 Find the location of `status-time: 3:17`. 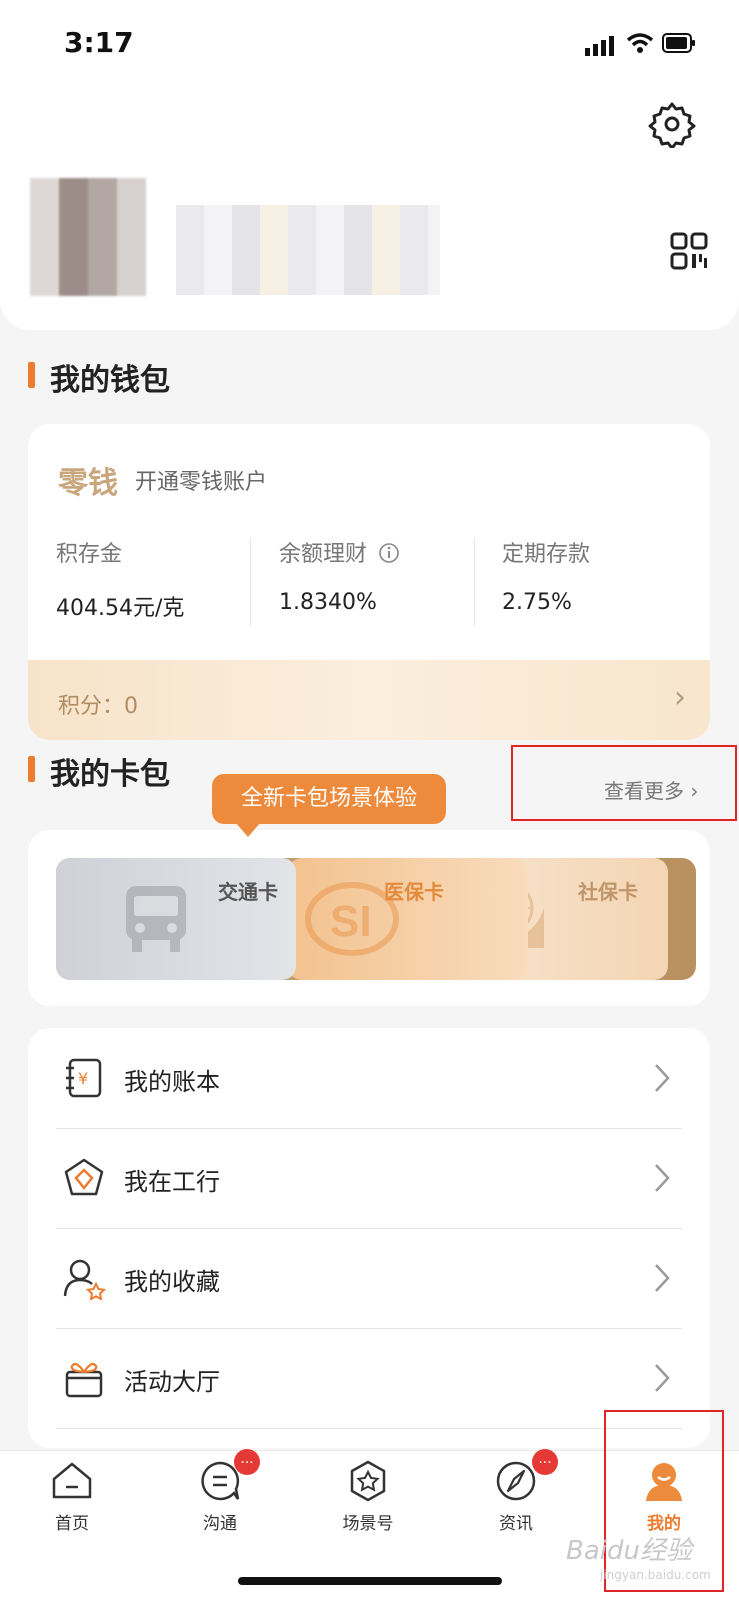

status-time: 3:17 is located at coordinates (99, 42).